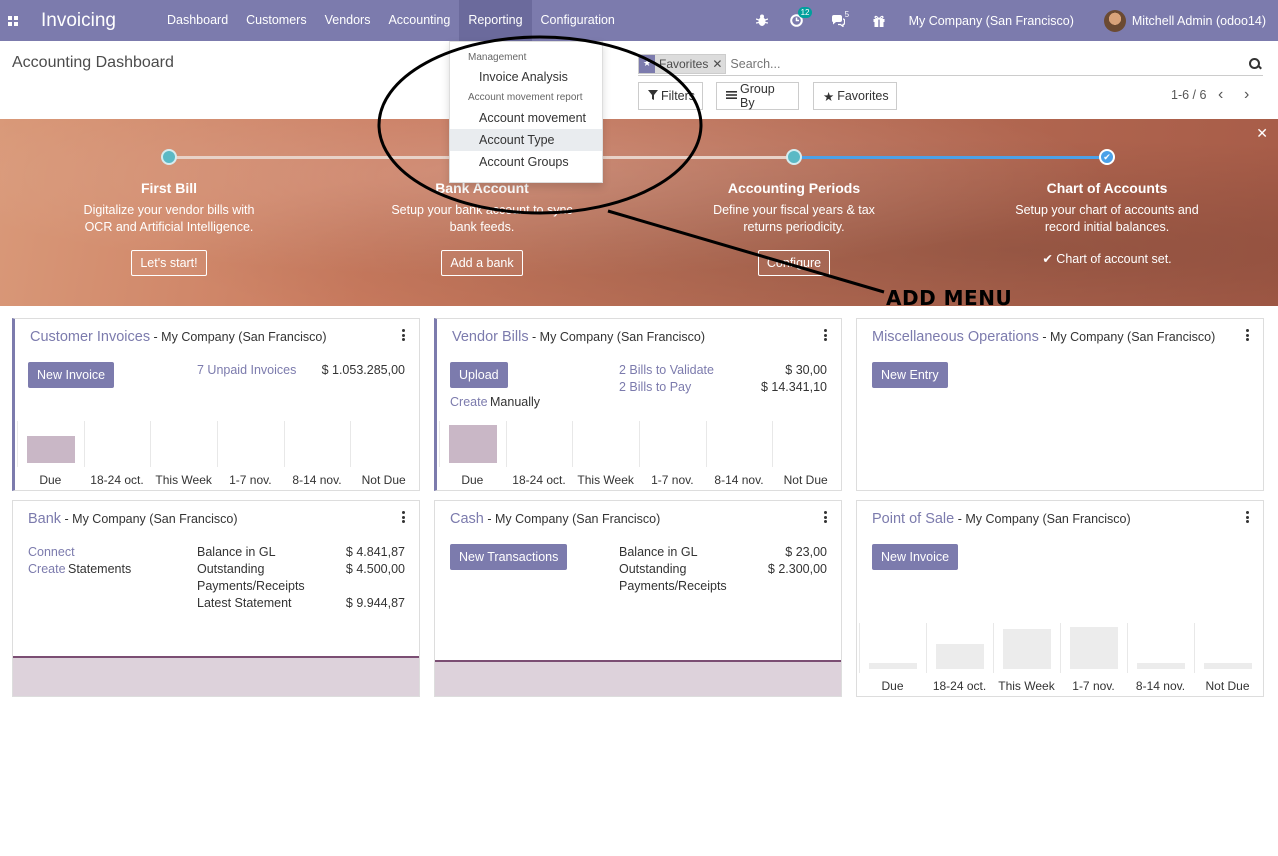 The height and width of the screenshot is (856, 1278). I want to click on menu-customers: Customers, so click(276, 20).